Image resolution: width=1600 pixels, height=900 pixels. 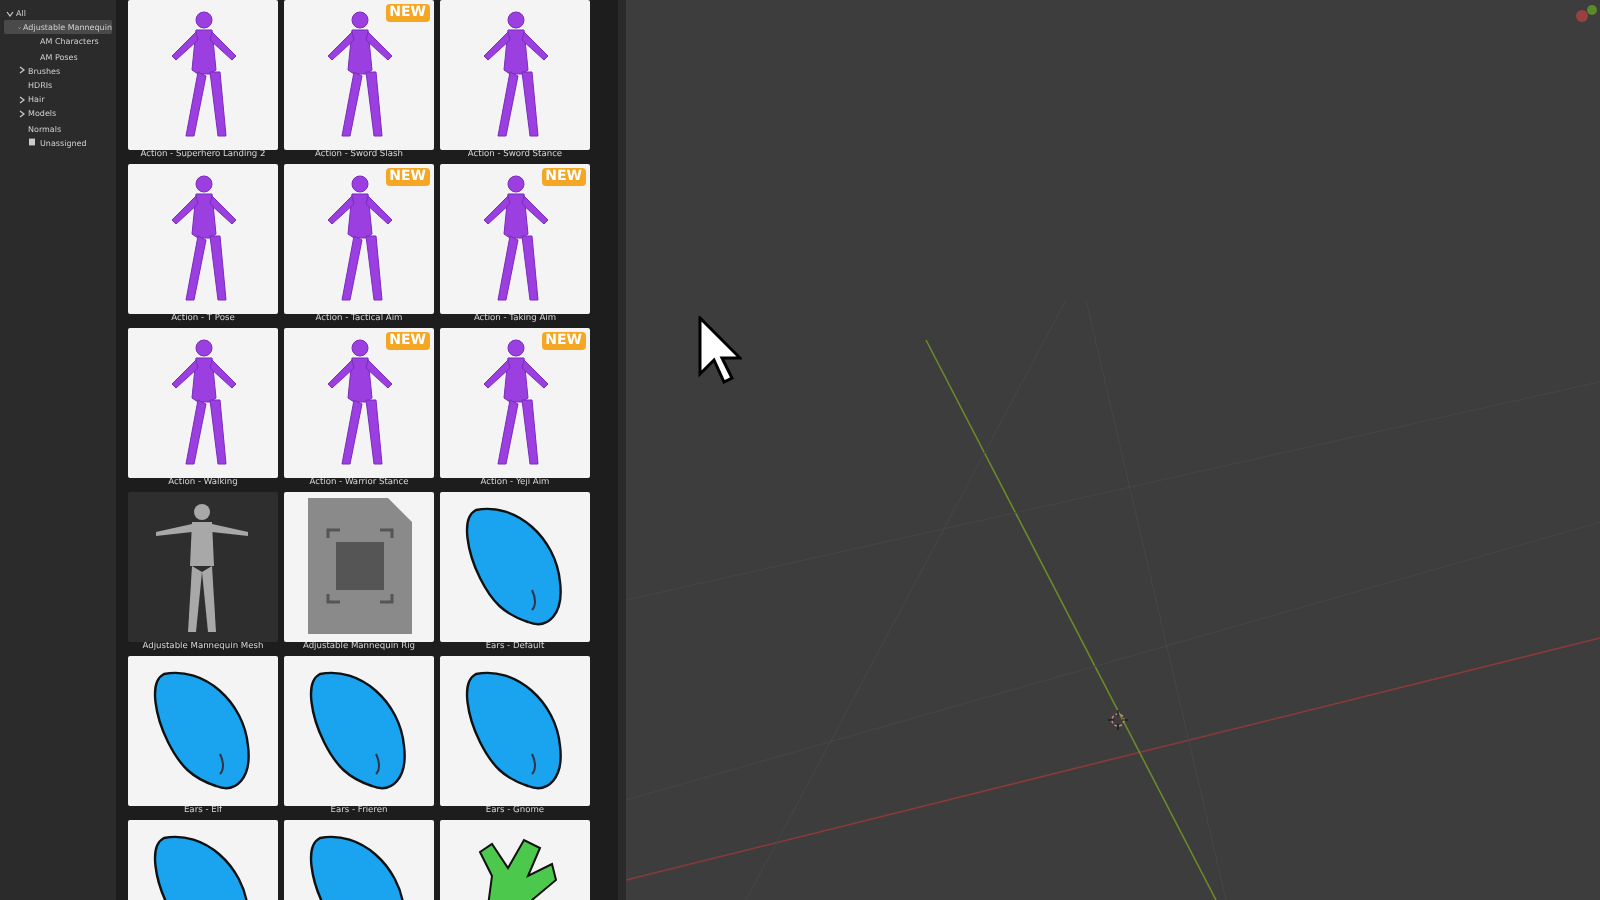 I want to click on mouse-pointer-icon, so click(x=720, y=350).